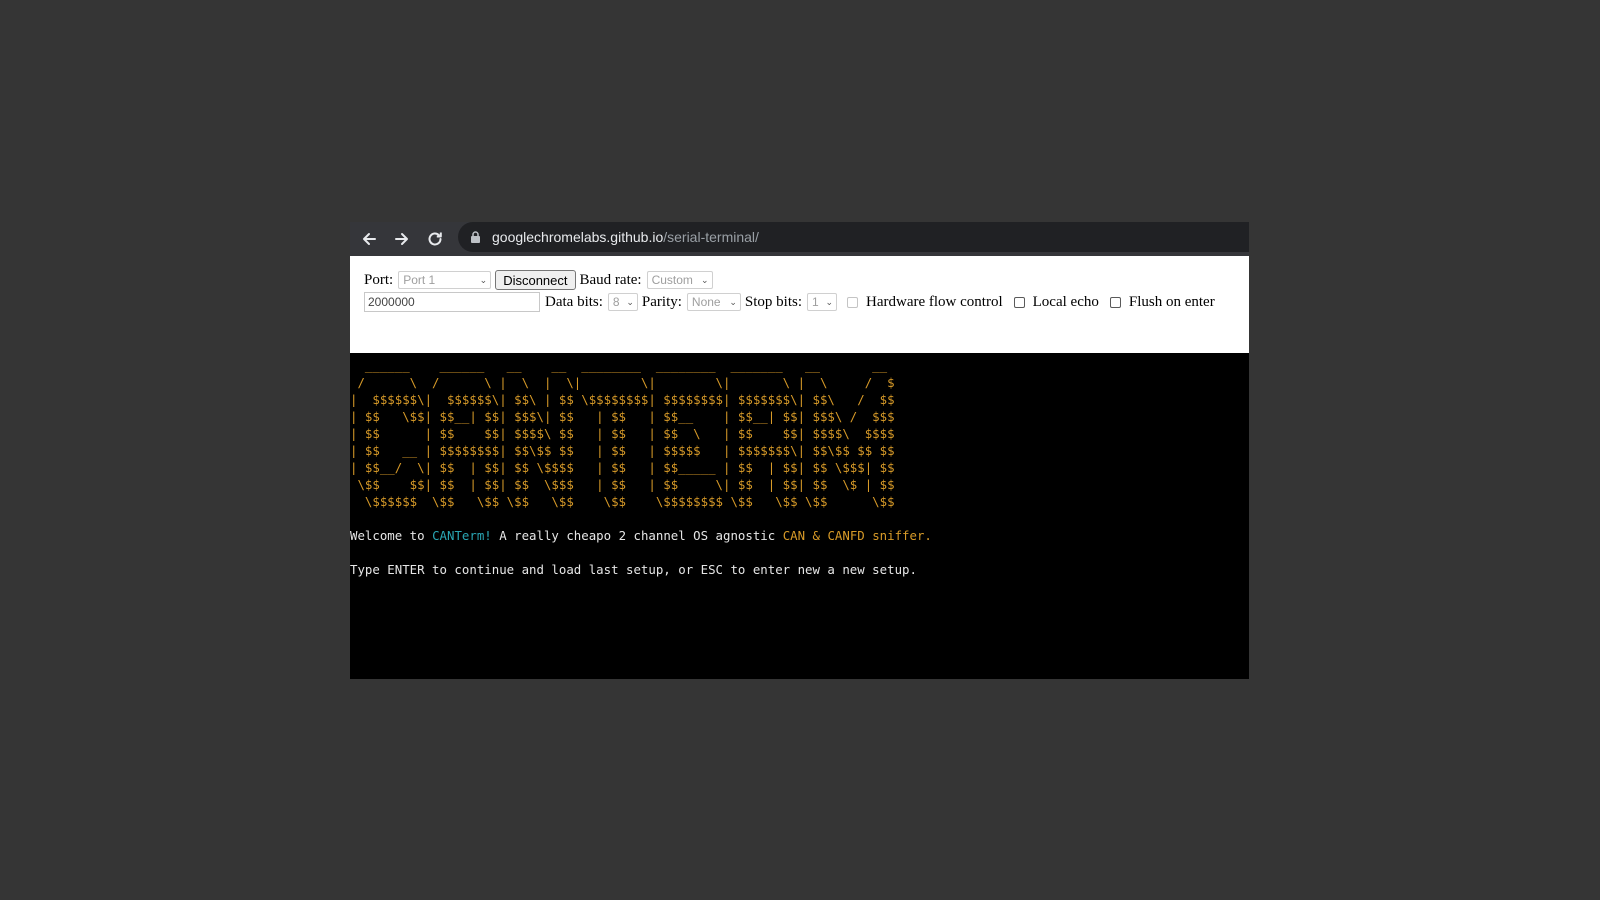  Describe the element at coordinates (445, 280) in the screenshot. I see `port-select: Port 1 ⌄` at that location.